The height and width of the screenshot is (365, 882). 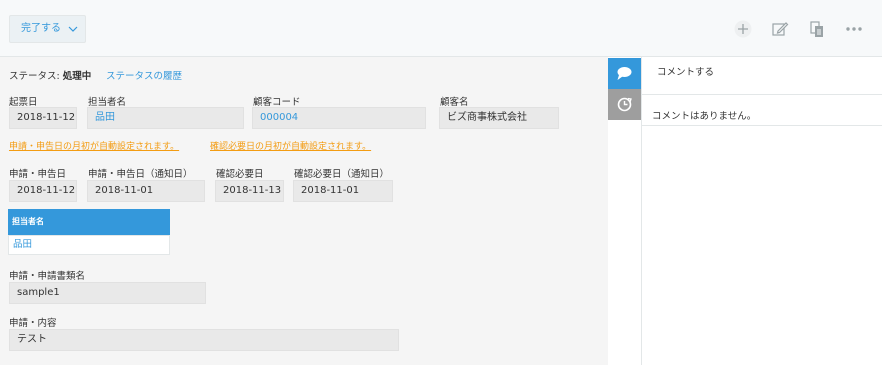 What do you see at coordinates (762, 125) in the screenshot?
I see `comment-divider` at bounding box center [762, 125].